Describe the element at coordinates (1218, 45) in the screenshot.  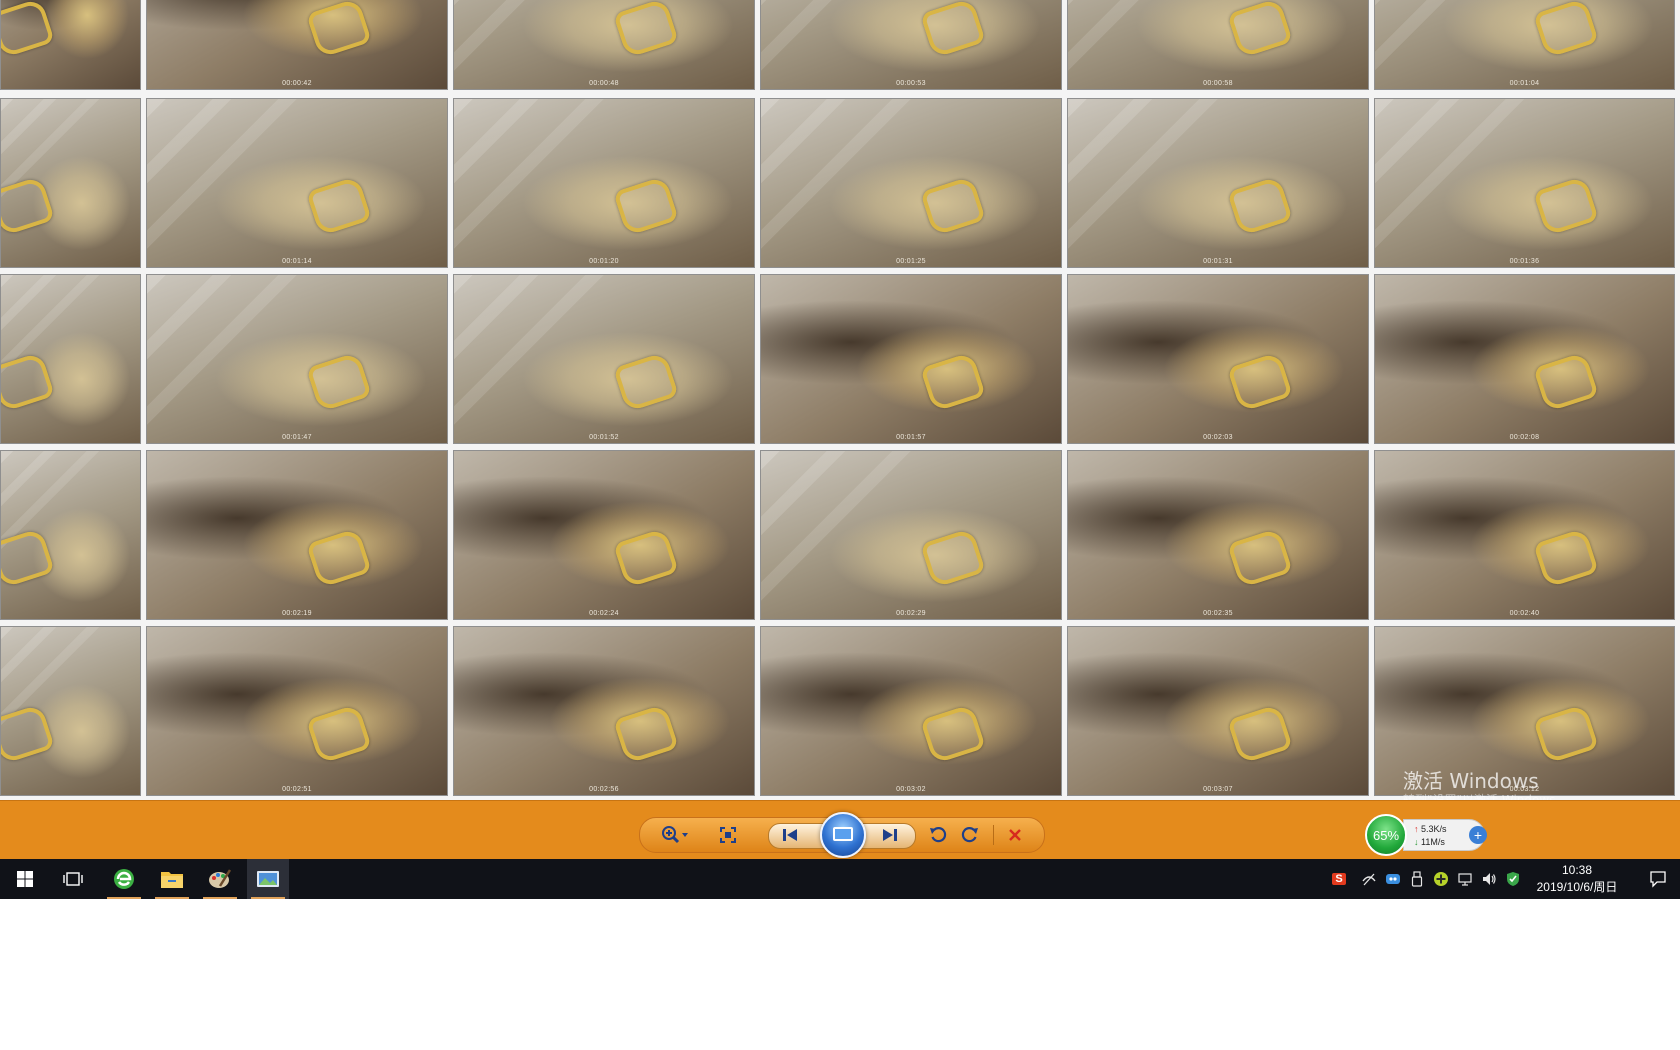
I see `video-frame-thumbnail: 00:00:58` at that location.